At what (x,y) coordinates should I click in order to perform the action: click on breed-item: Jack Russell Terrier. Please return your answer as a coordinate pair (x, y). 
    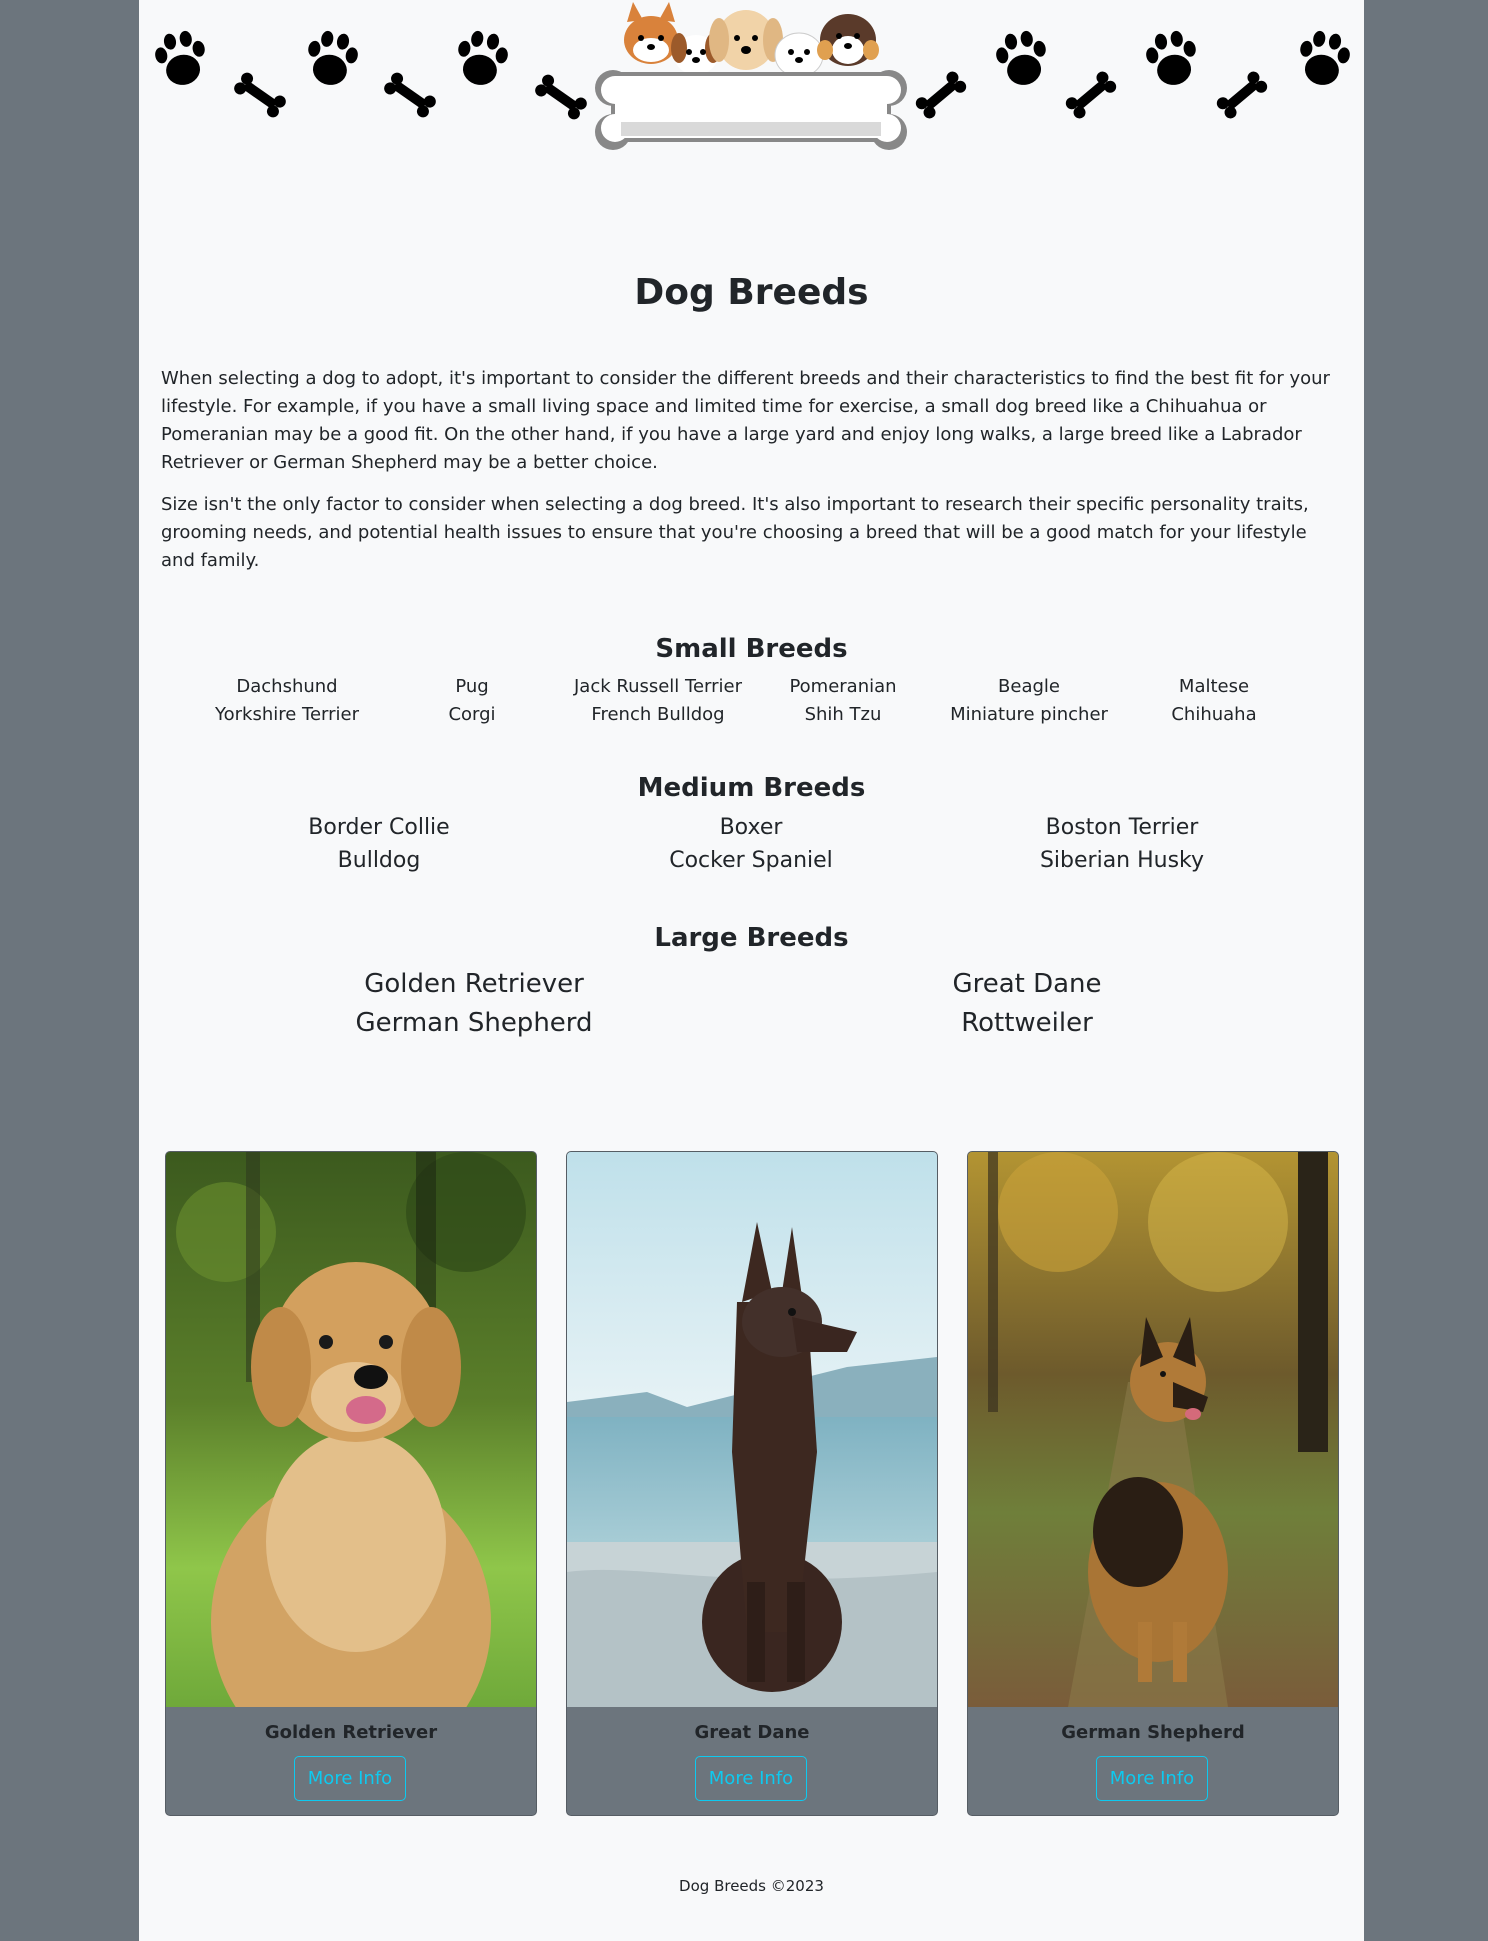
    Looking at the image, I should click on (657, 686).